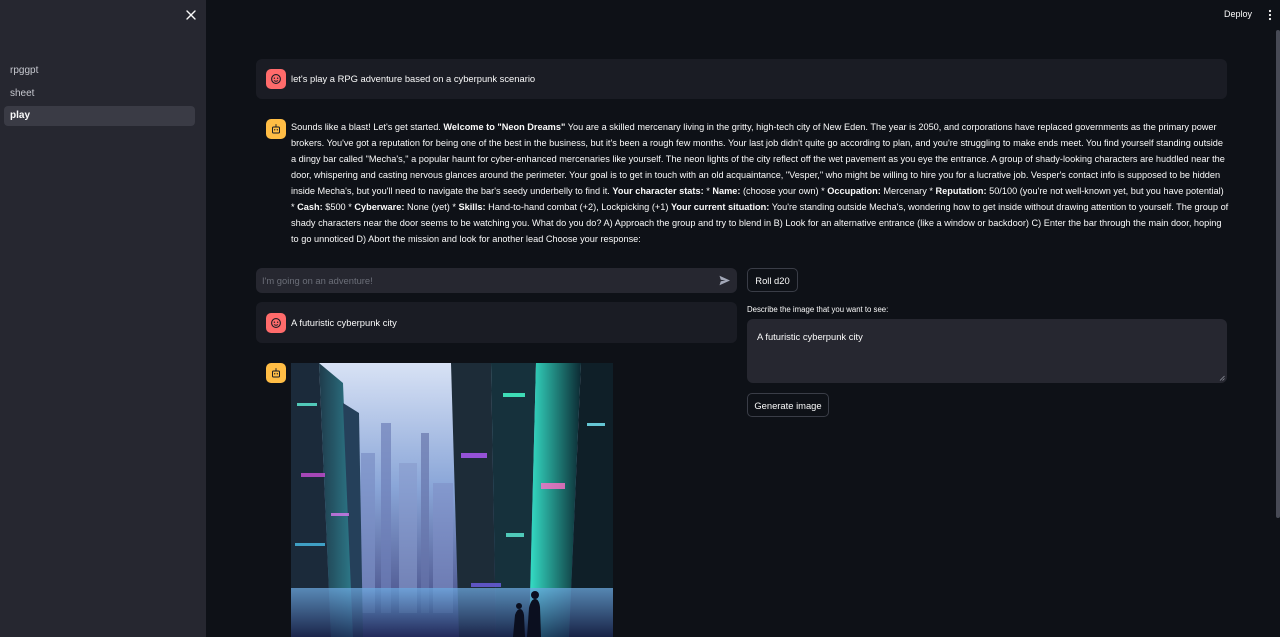 This screenshot has width=1280, height=637. Describe the element at coordinates (504, 127) in the screenshot. I see `assistant-text-bold: Welcome to "Neon Dreams"` at that location.